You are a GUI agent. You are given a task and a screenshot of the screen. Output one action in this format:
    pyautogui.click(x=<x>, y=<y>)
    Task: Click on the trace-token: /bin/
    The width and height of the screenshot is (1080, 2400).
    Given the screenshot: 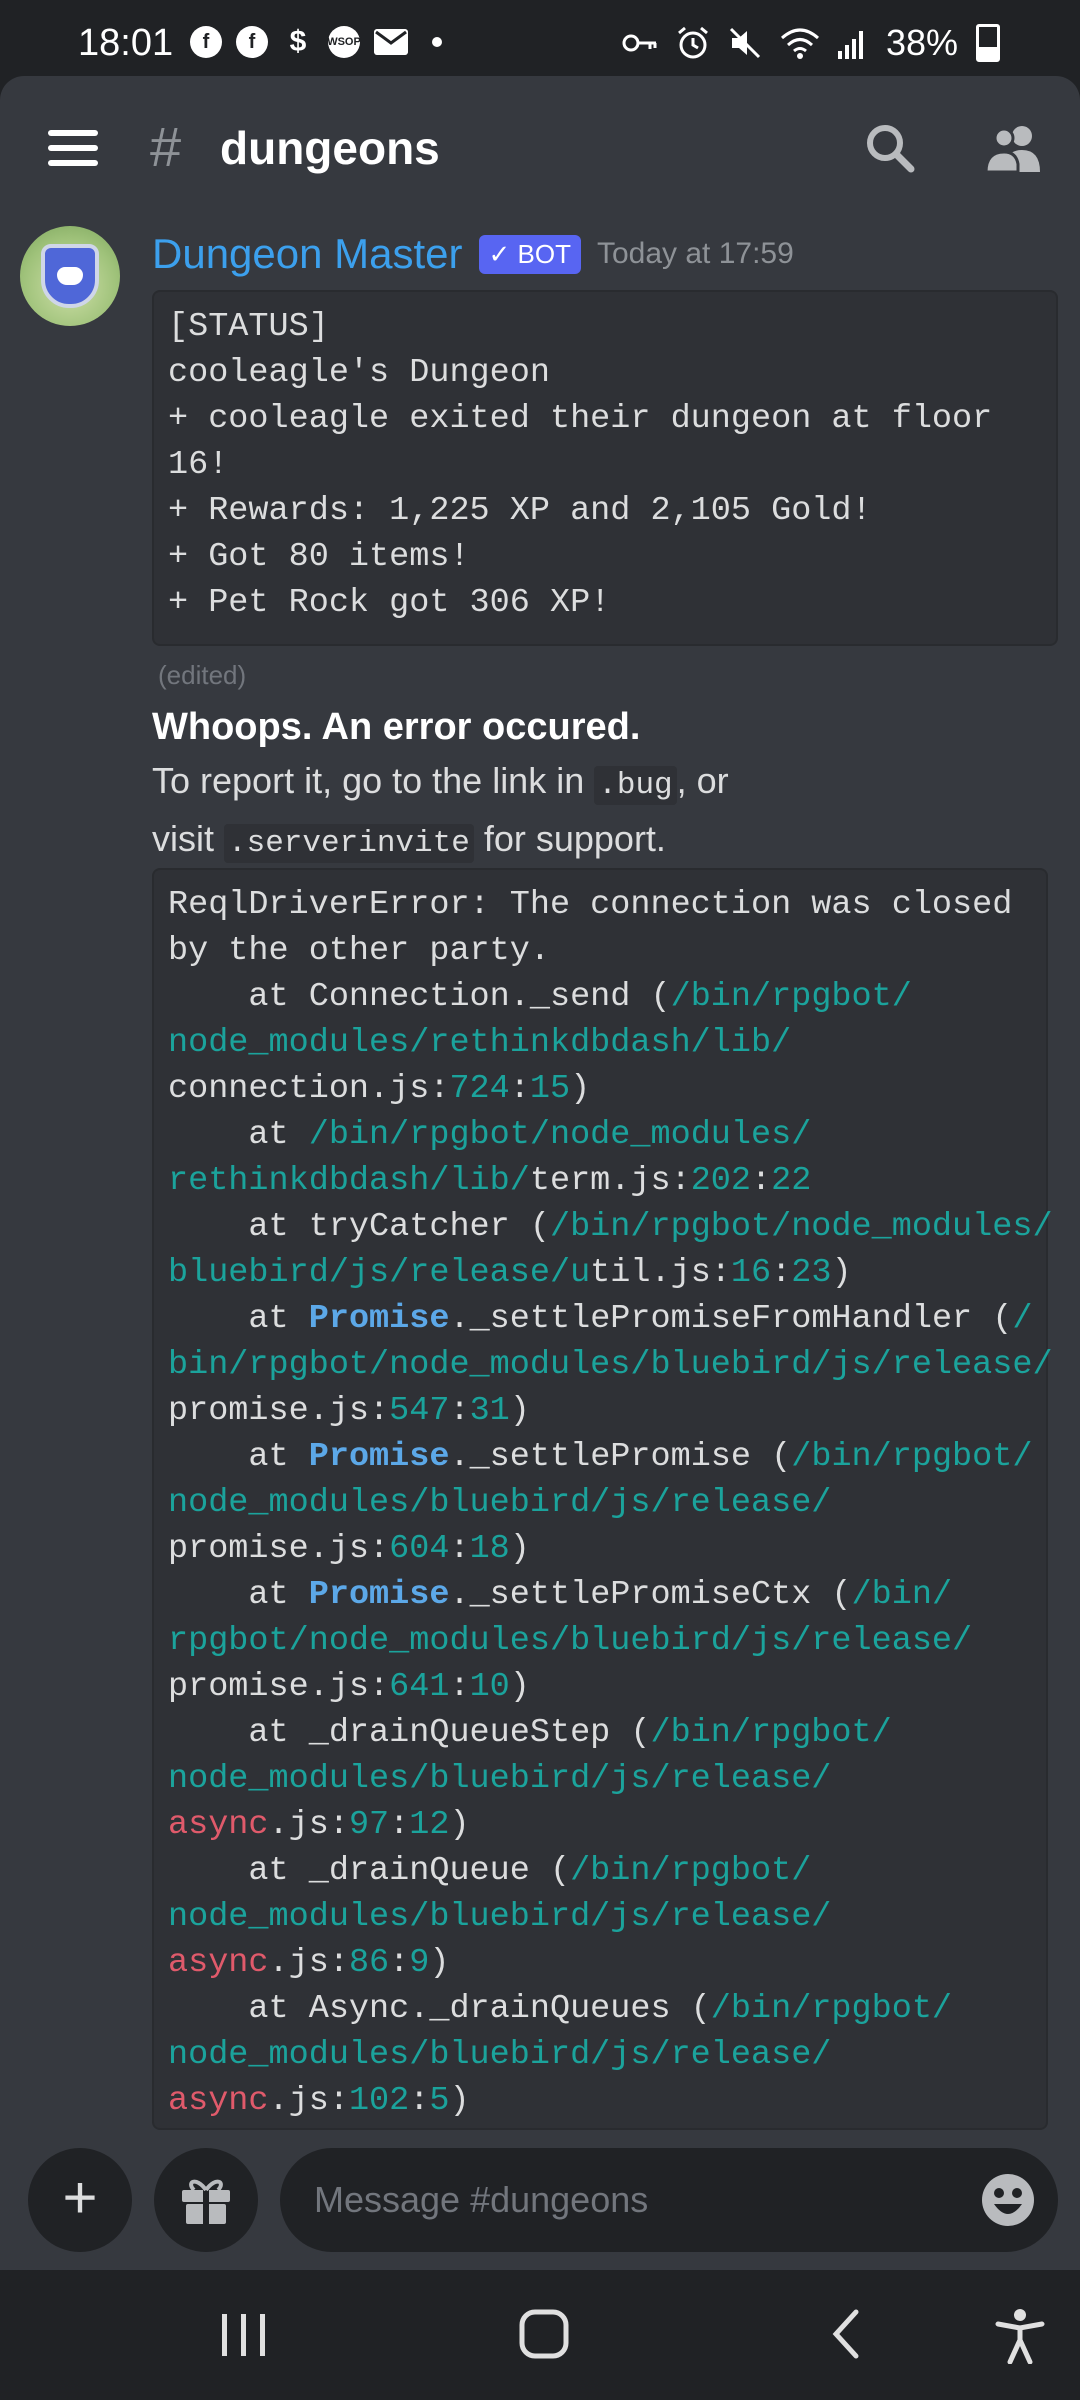 What is the action you would take?
    pyautogui.click(x=902, y=1595)
    